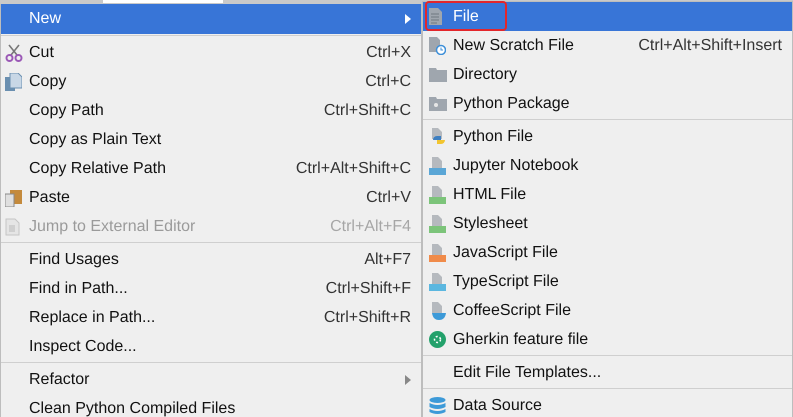 The height and width of the screenshot is (417, 793). I want to click on menu-item: Clean Python Compiled Files, so click(211, 405).